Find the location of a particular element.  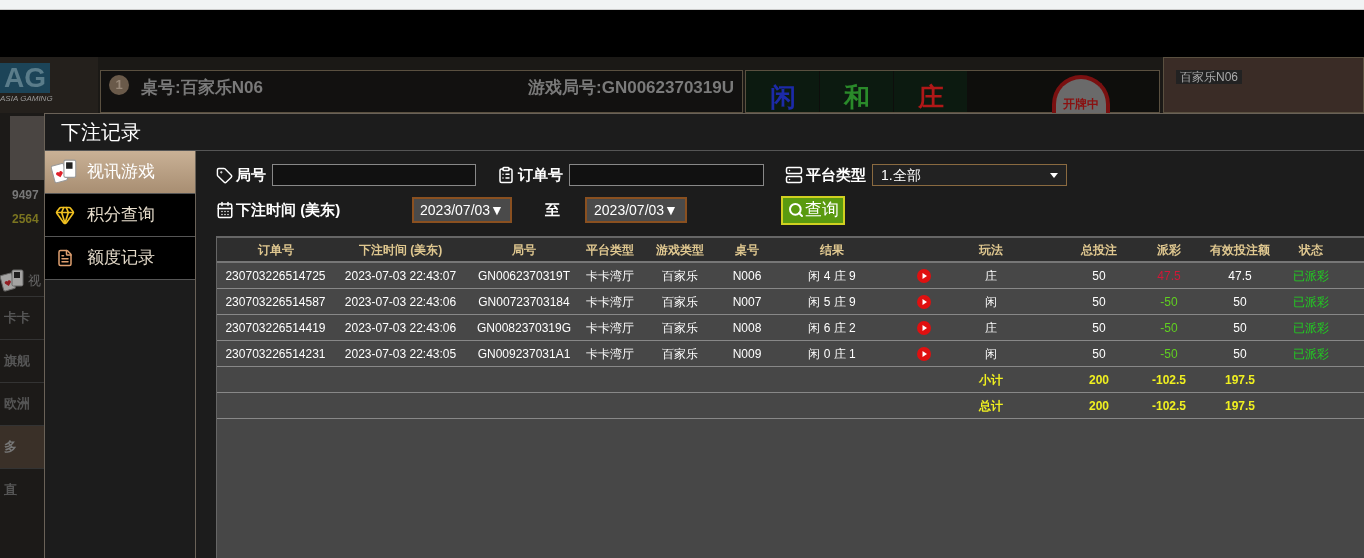

bet-area: 庄 is located at coordinates (930, 91).